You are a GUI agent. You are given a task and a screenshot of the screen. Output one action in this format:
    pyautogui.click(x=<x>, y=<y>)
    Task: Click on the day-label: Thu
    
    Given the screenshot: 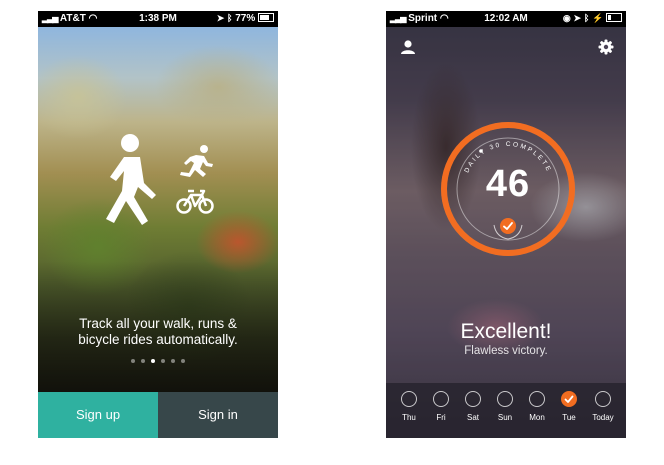 What is the action you would take?
    pyautogui.click(x=409, y=417)
    